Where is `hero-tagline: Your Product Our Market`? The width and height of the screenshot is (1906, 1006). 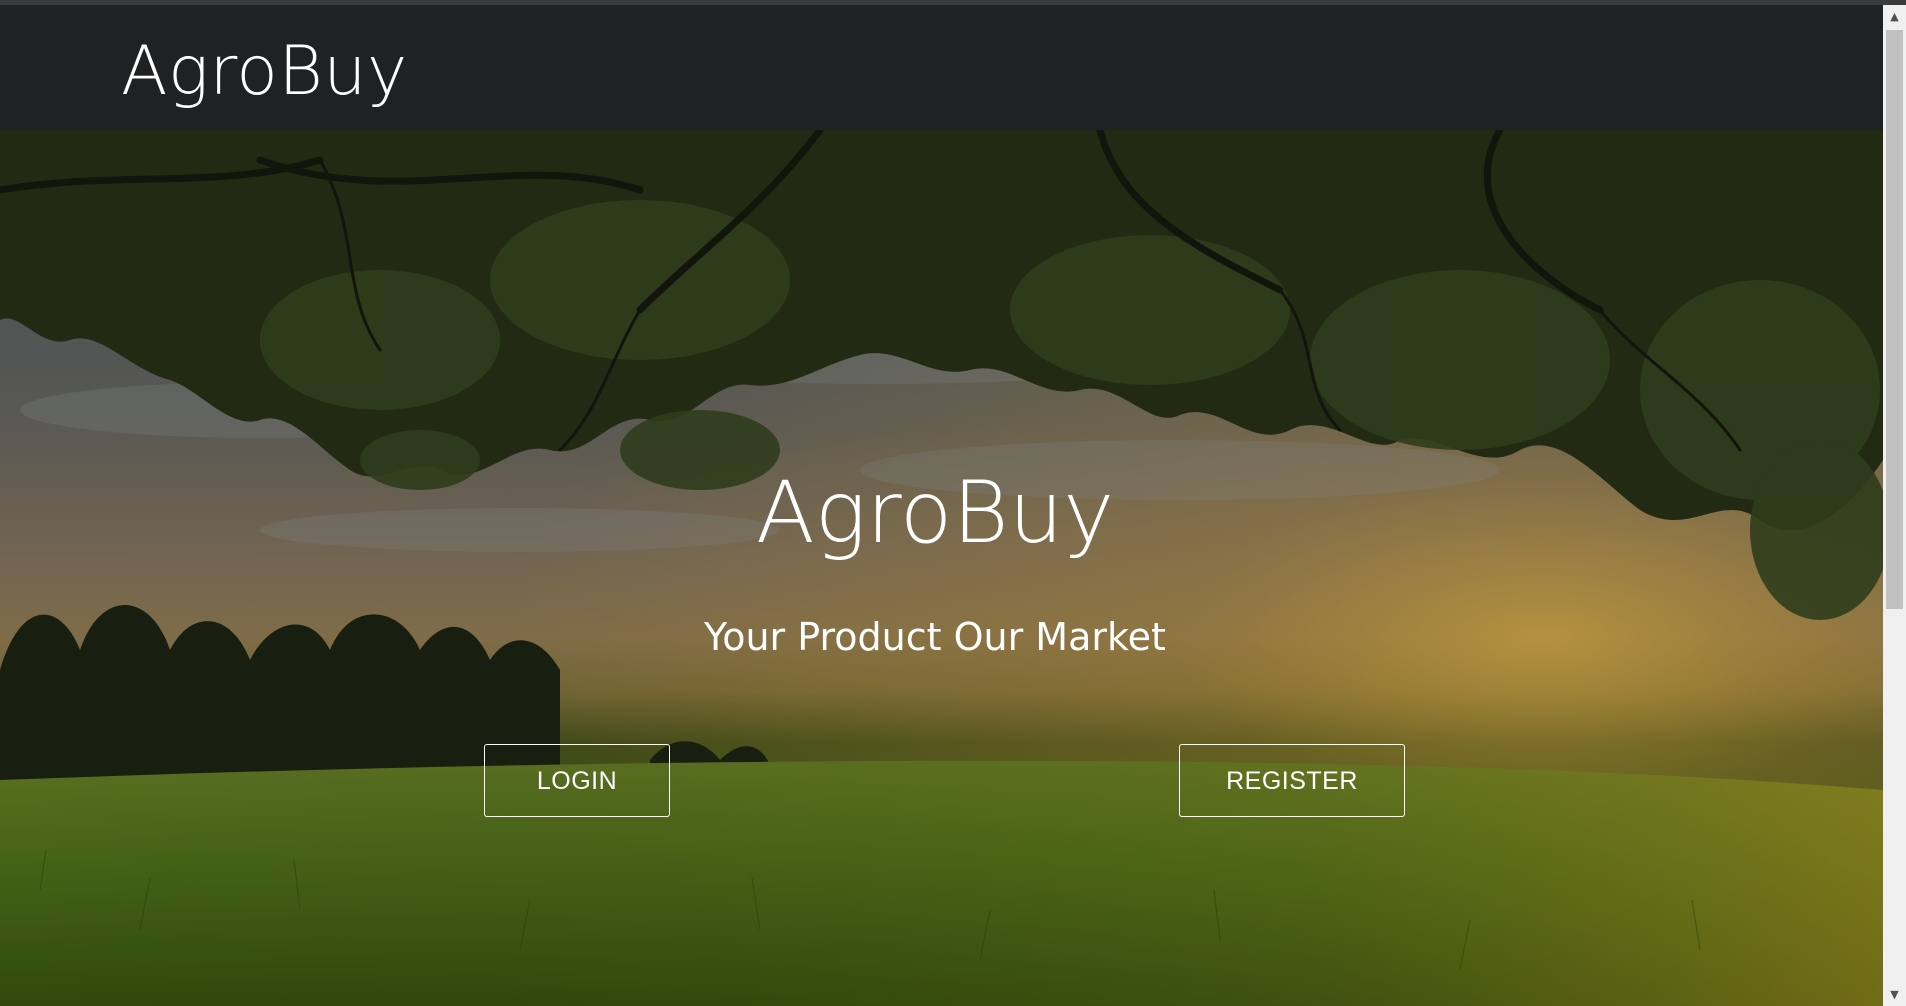 hero-tagline: Your Product Our Market is located at coordinates (935, 637).